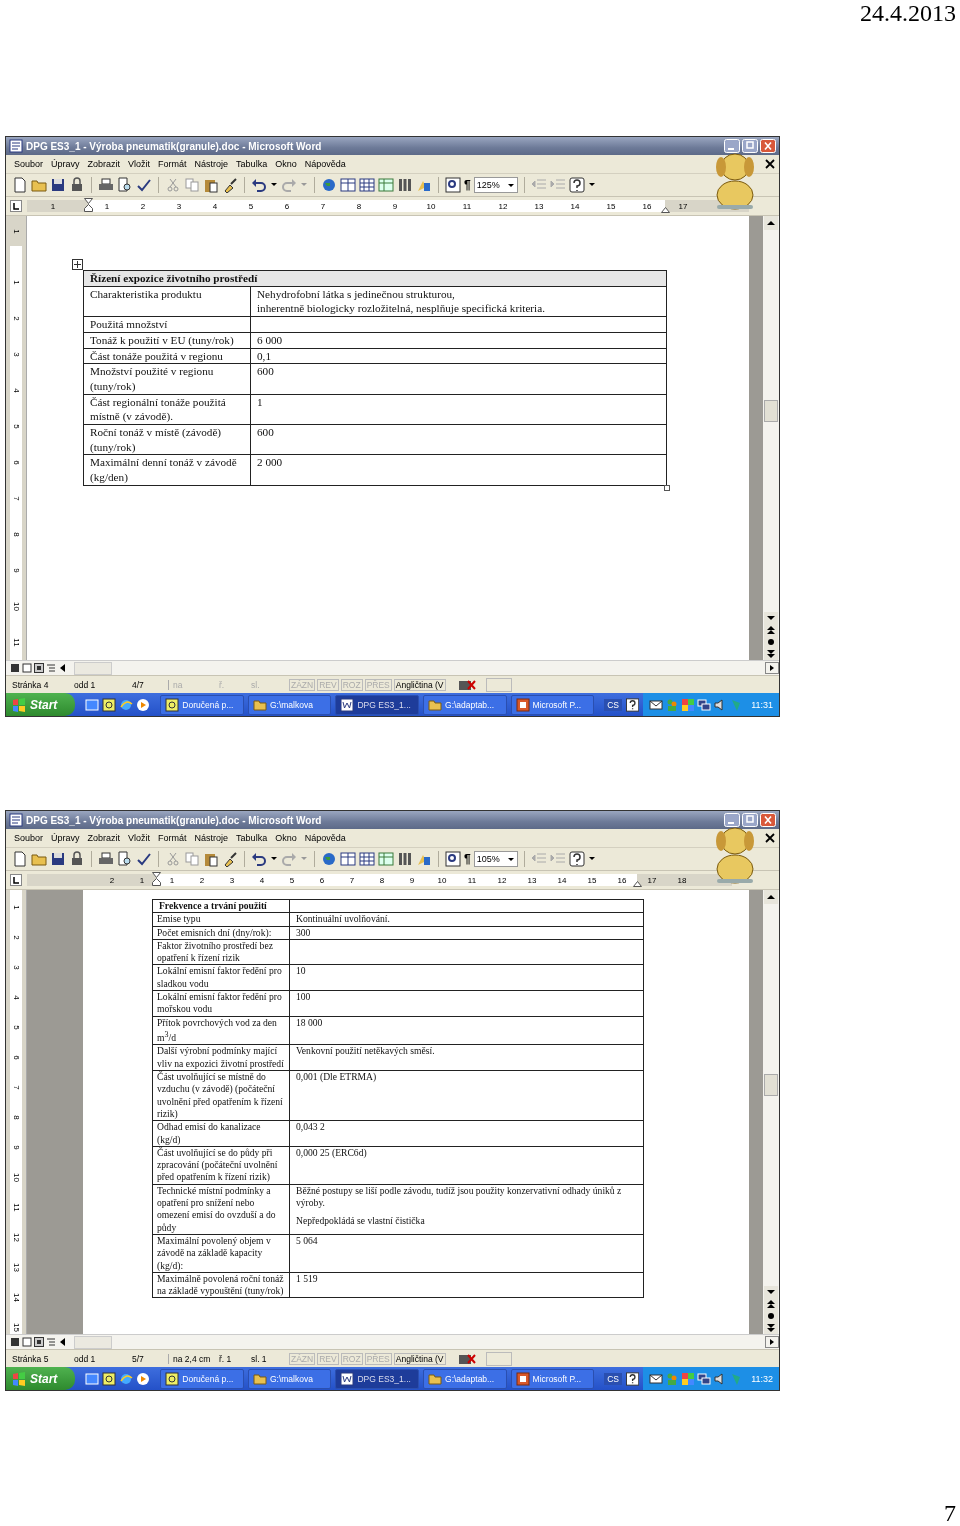 This screenshot has width=960, height=1526. I want to click on resize-handle-icon, so click(667, 487).